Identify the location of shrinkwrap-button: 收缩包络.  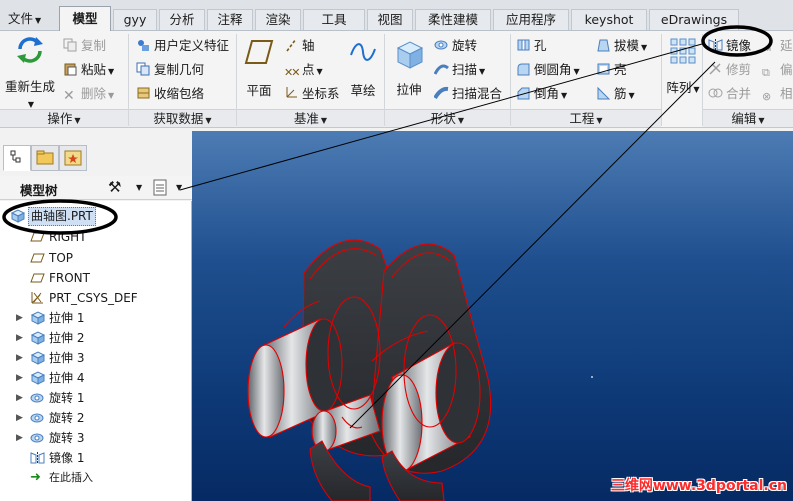
(170, 94).